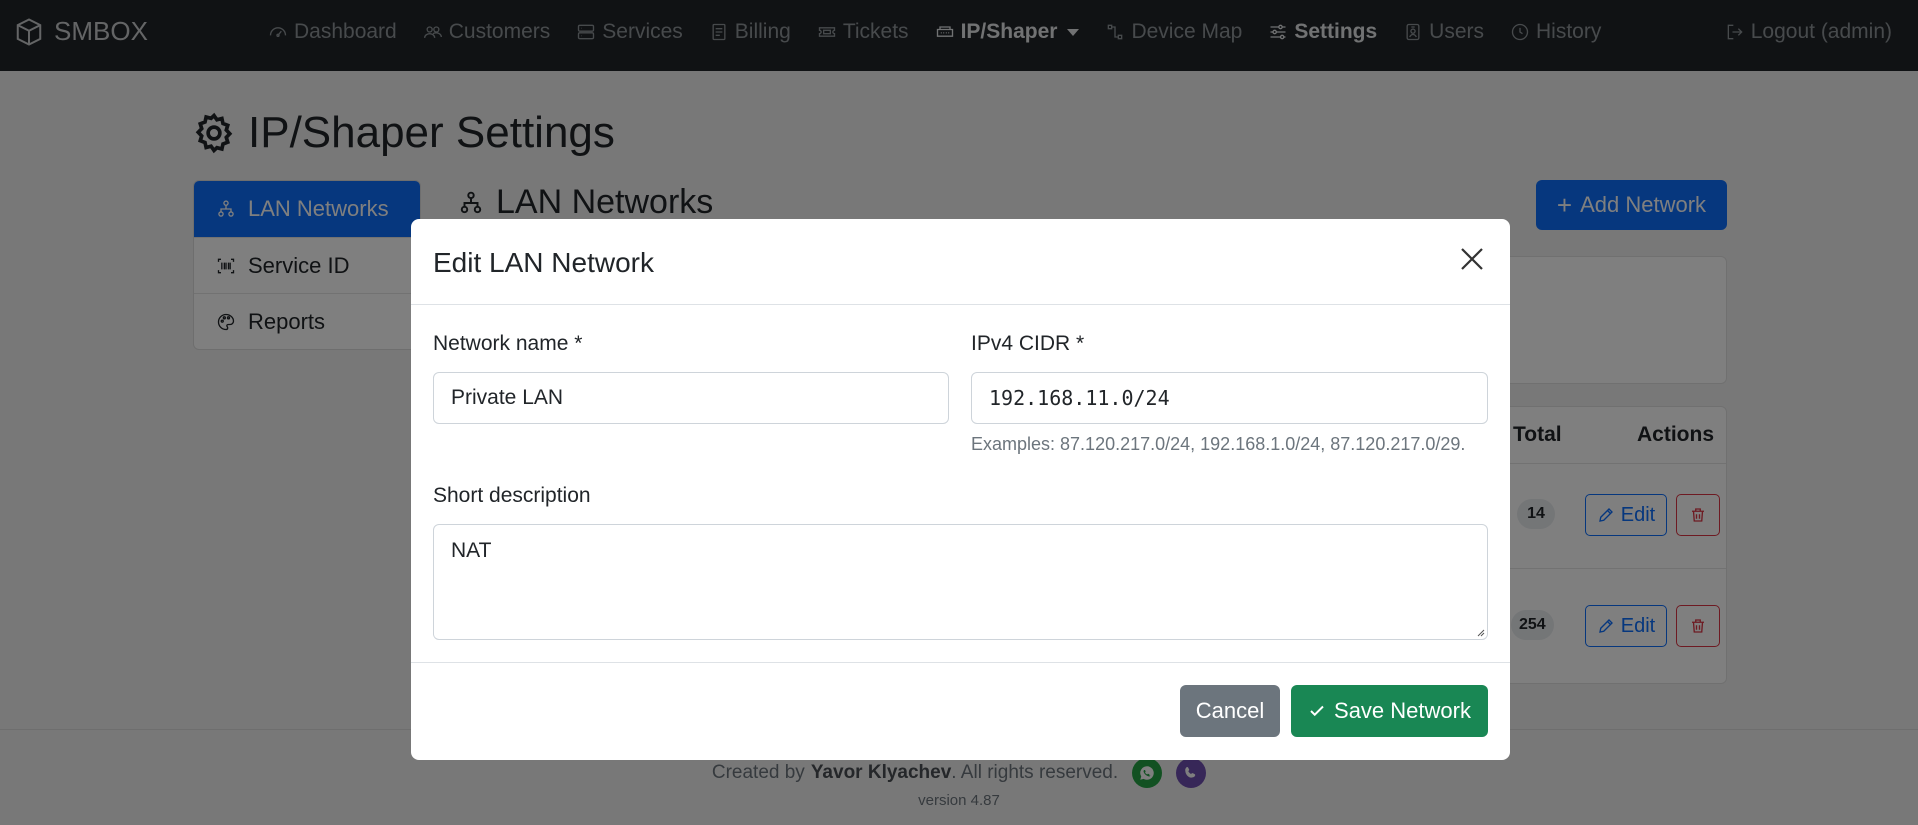  Describe the element at coordinates (1480, 632) in the screenshot. I see `resize-grip-icon` at that location.